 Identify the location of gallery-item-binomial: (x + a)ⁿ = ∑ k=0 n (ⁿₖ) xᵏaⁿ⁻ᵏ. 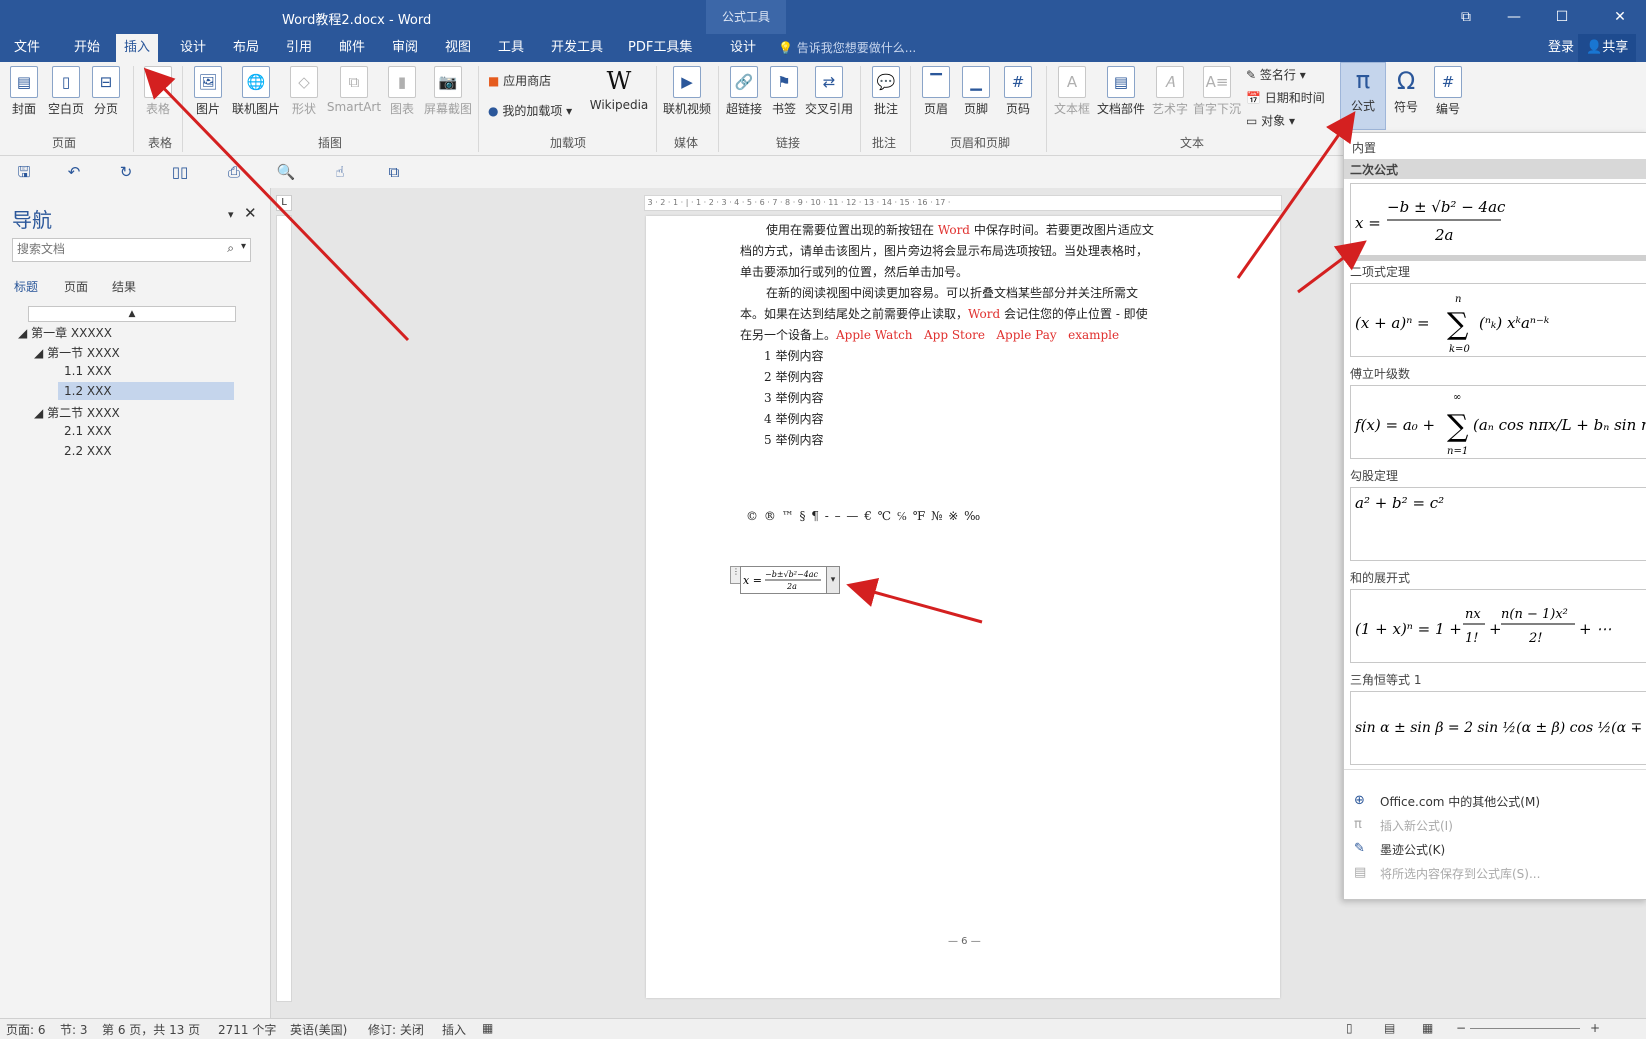
(1498, 320).